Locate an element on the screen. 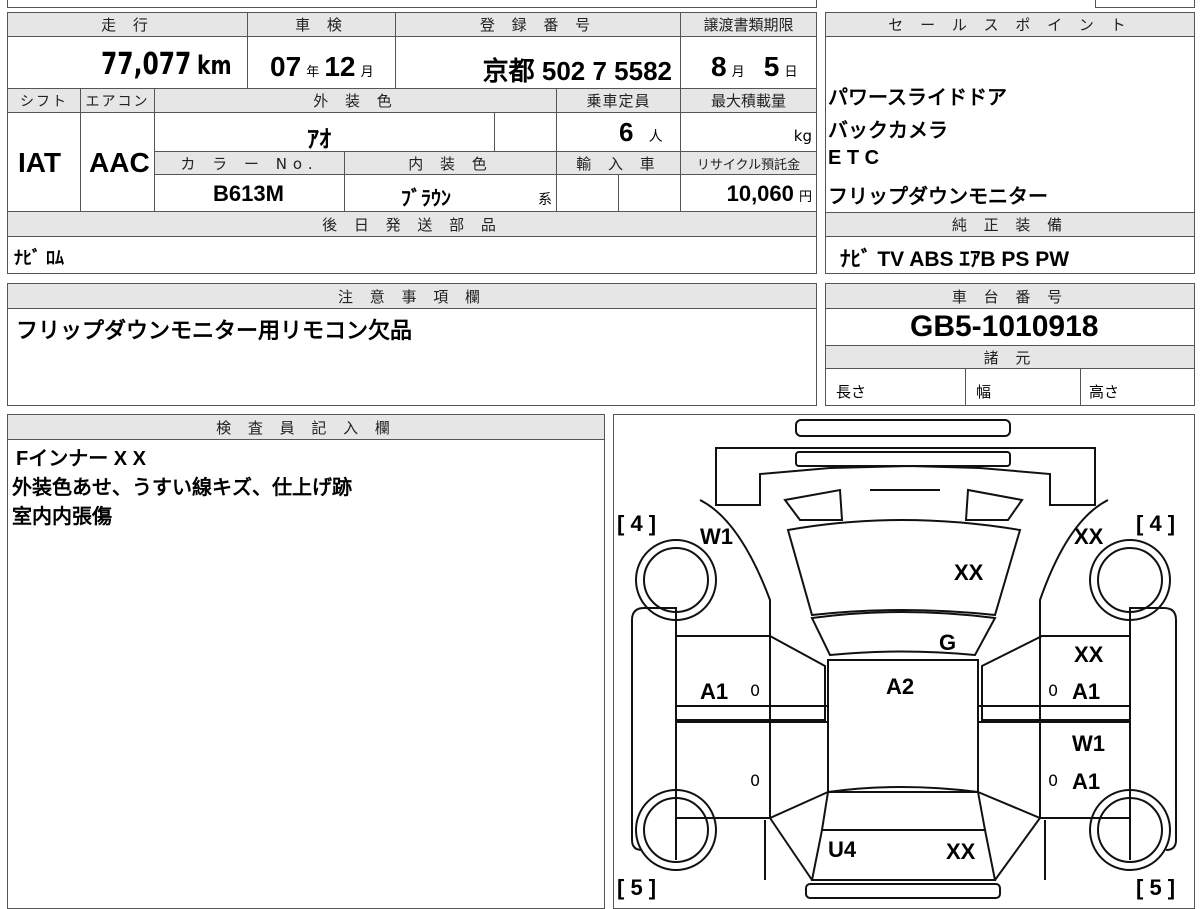  mark-right-fender: XX is located at coordinates (1089, 654).